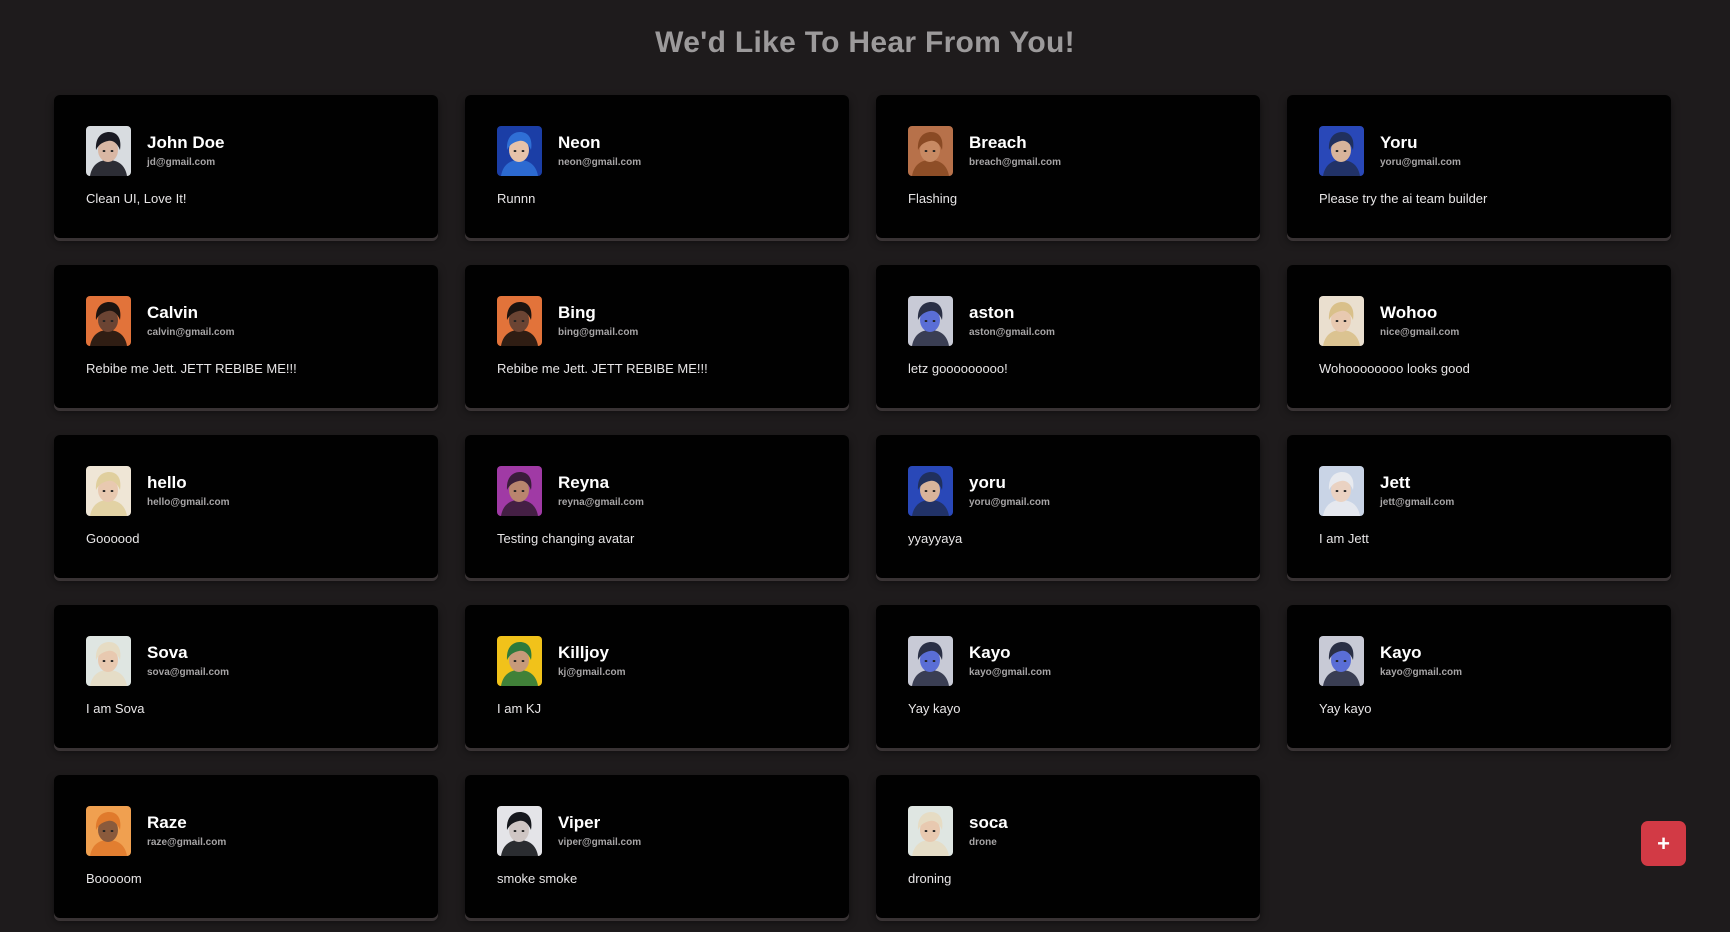 This screenshot has width=1730, height=932. I want to click on feedback-card: John Doe jd@gmail.com Clean UI, Love It!, so click(246, 166).